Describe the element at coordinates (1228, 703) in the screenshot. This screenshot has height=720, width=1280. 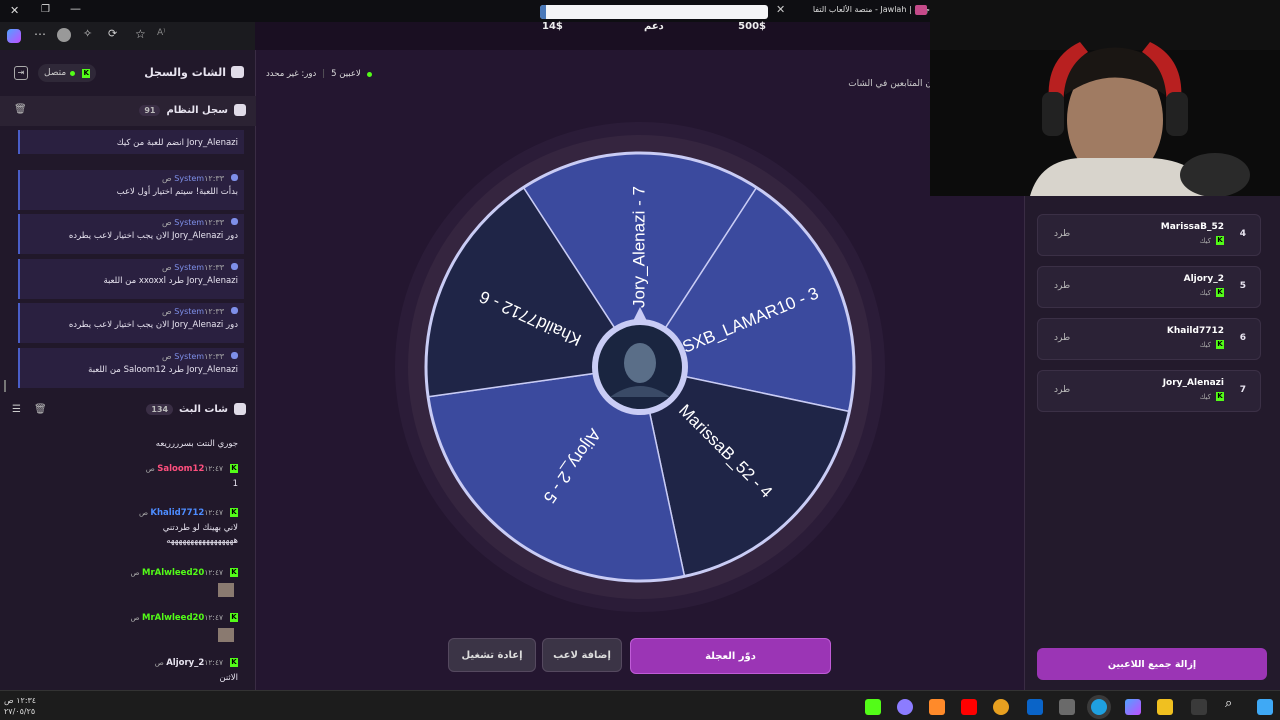
I see `search-icon: ⌕` at that location.